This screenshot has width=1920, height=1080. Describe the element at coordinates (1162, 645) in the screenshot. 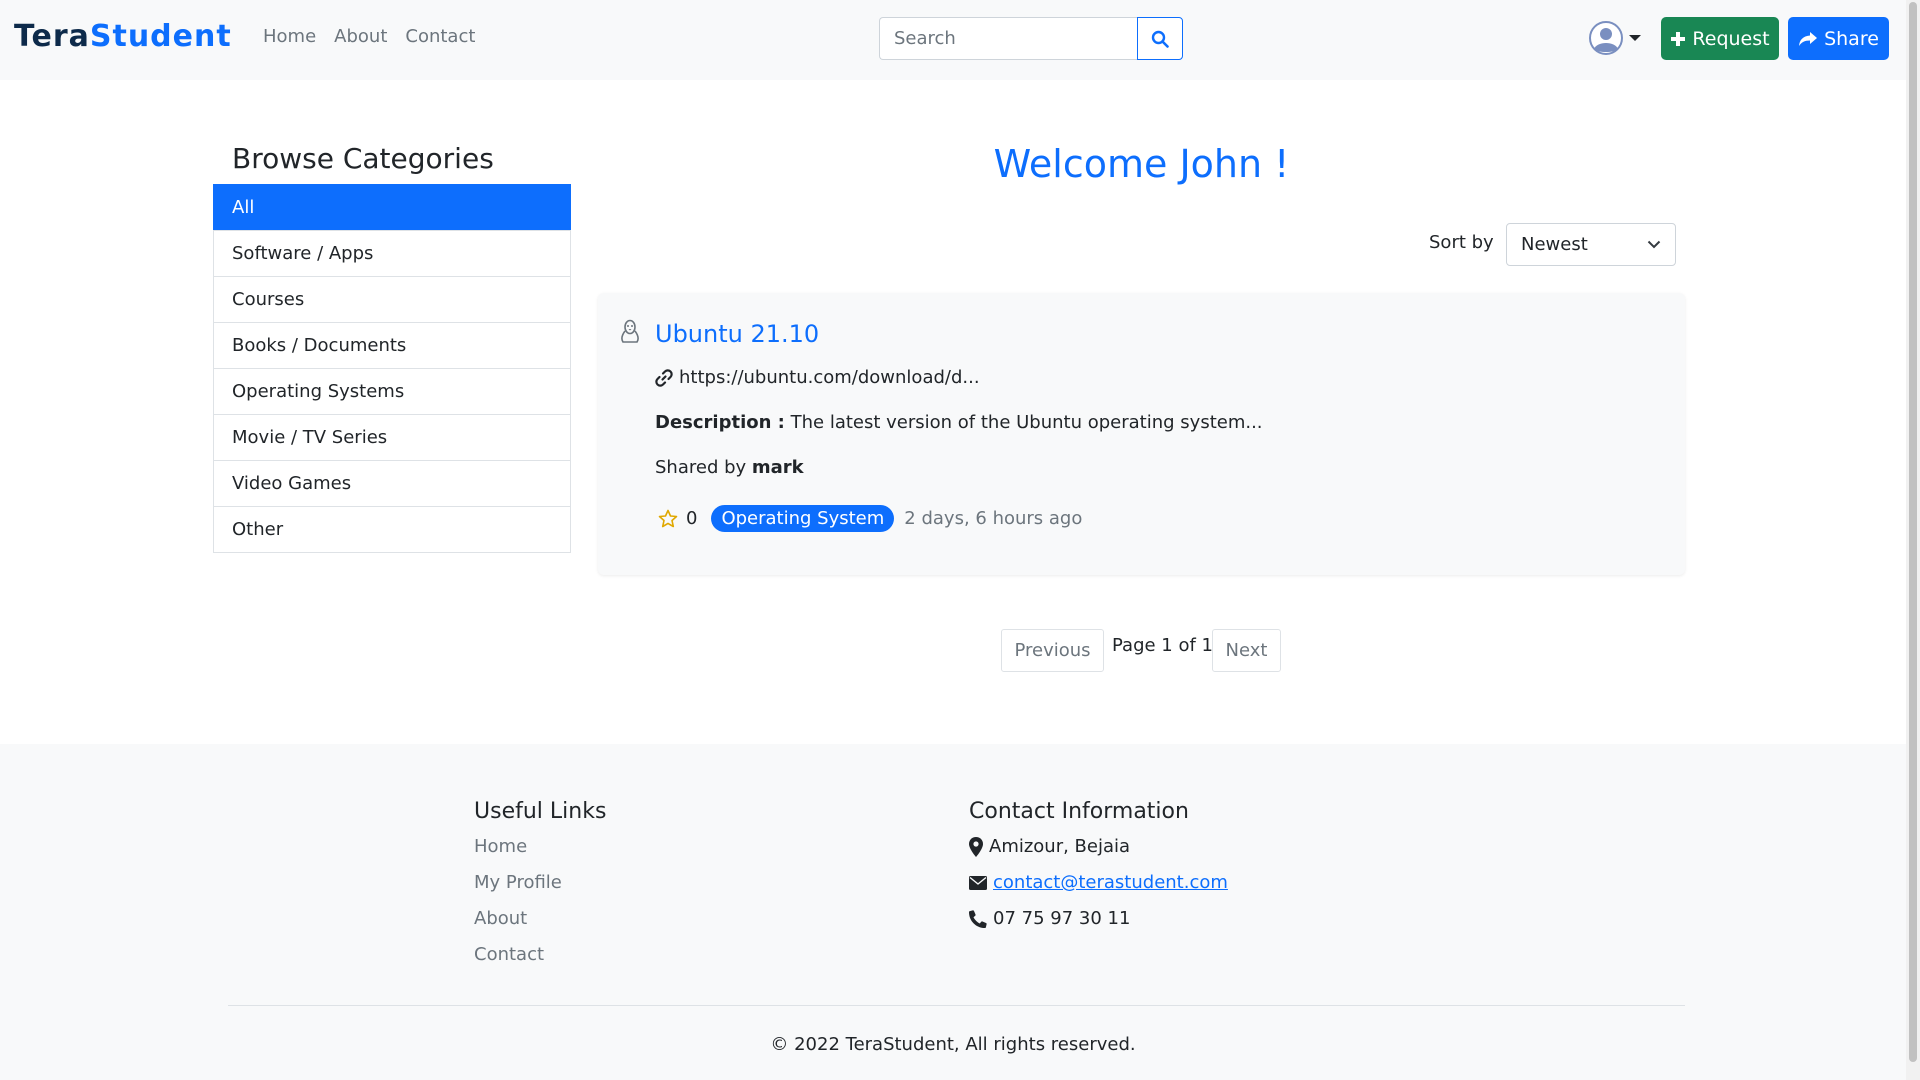

I see `page-indicator: Page 1 of 1` at that location.